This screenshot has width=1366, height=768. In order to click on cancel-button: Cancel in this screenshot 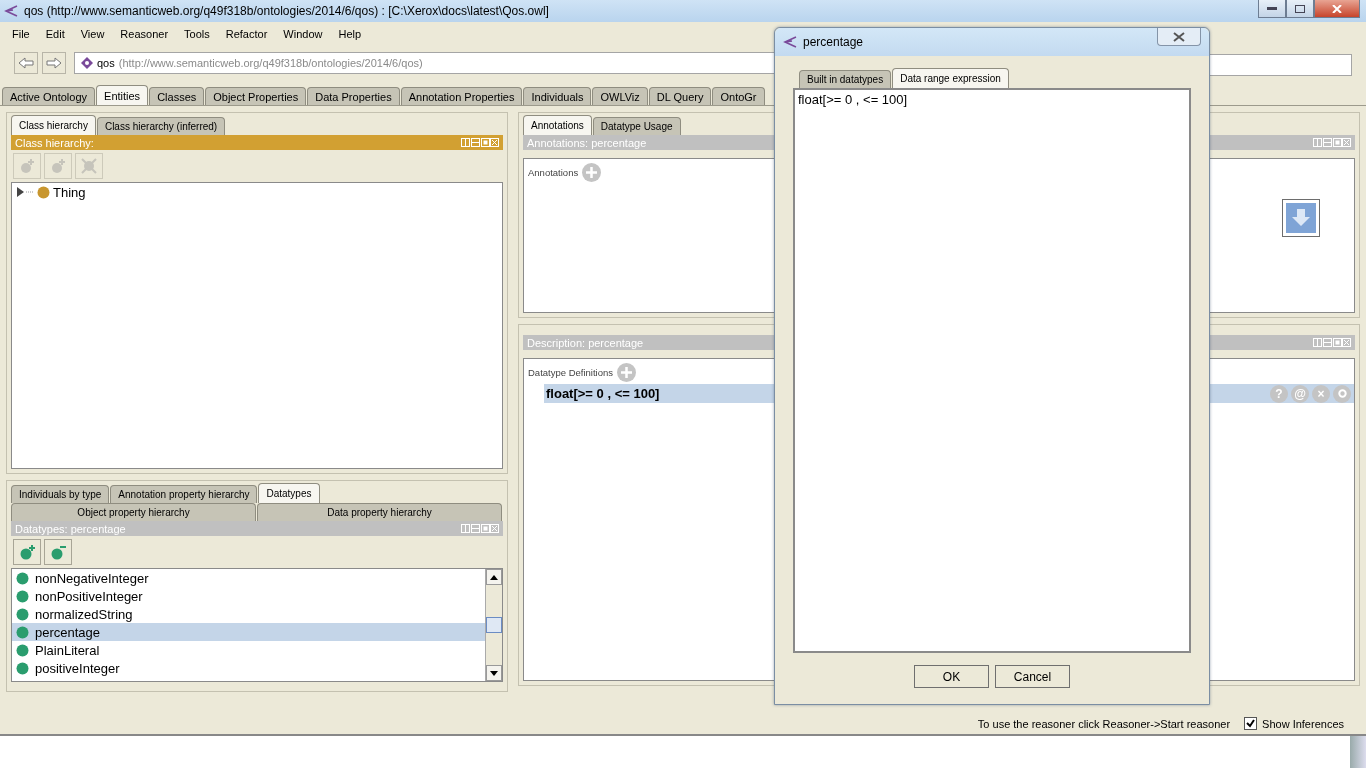, I will do `click(1032, 676)`.